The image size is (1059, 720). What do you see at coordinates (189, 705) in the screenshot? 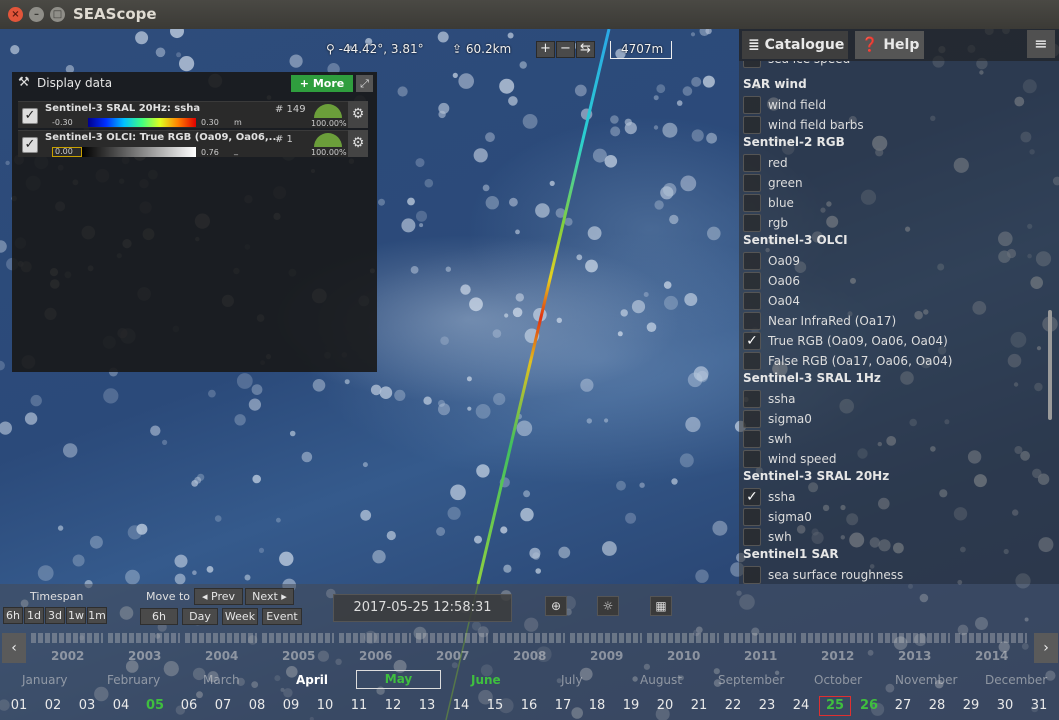
I see `day-label: 06` at bounding box center [189, 705].